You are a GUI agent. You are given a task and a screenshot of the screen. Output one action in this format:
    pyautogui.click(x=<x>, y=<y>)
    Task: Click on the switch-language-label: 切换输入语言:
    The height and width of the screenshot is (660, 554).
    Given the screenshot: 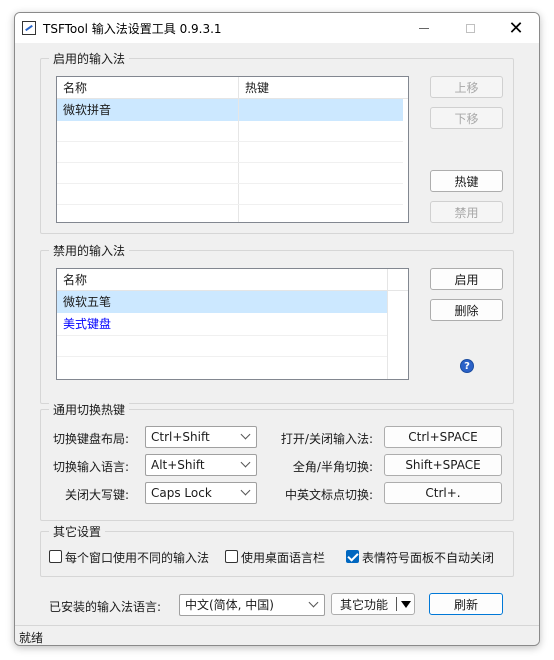 What is the action you would take?
    pyautogui.click(x=91, y=467)
    